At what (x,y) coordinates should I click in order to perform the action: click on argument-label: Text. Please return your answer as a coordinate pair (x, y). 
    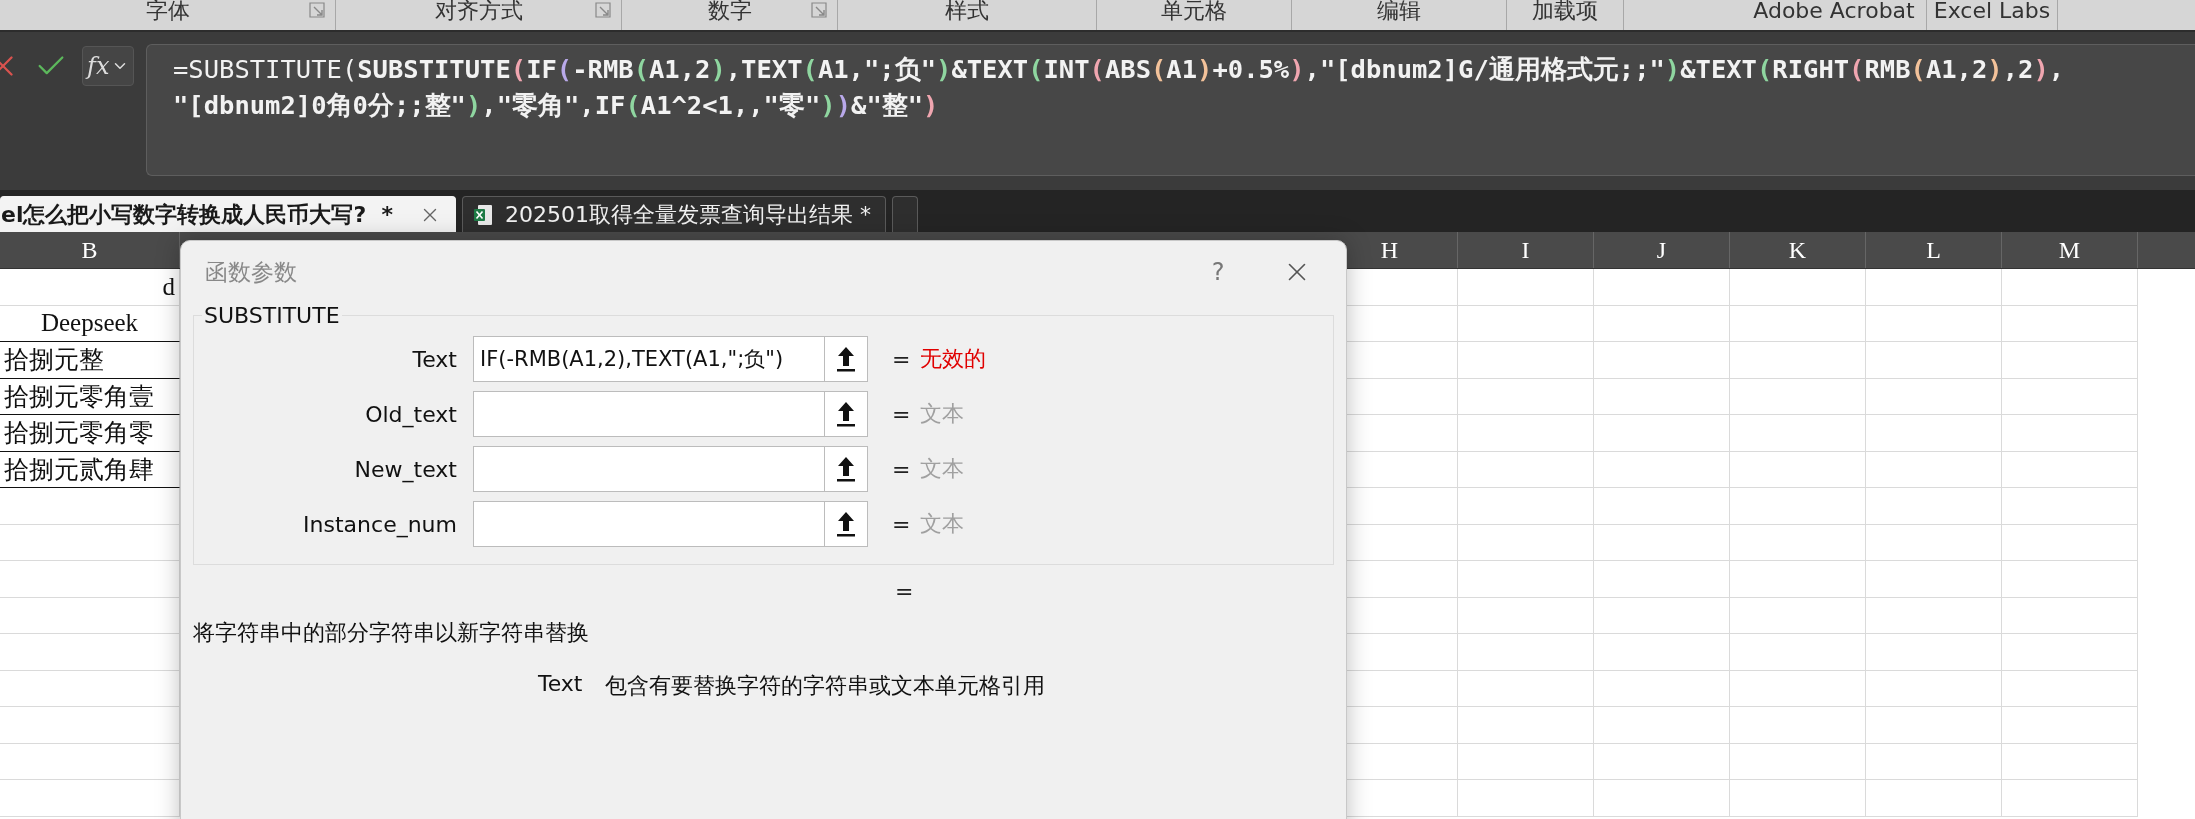
    Looking at the image, I should click on (434, 359).